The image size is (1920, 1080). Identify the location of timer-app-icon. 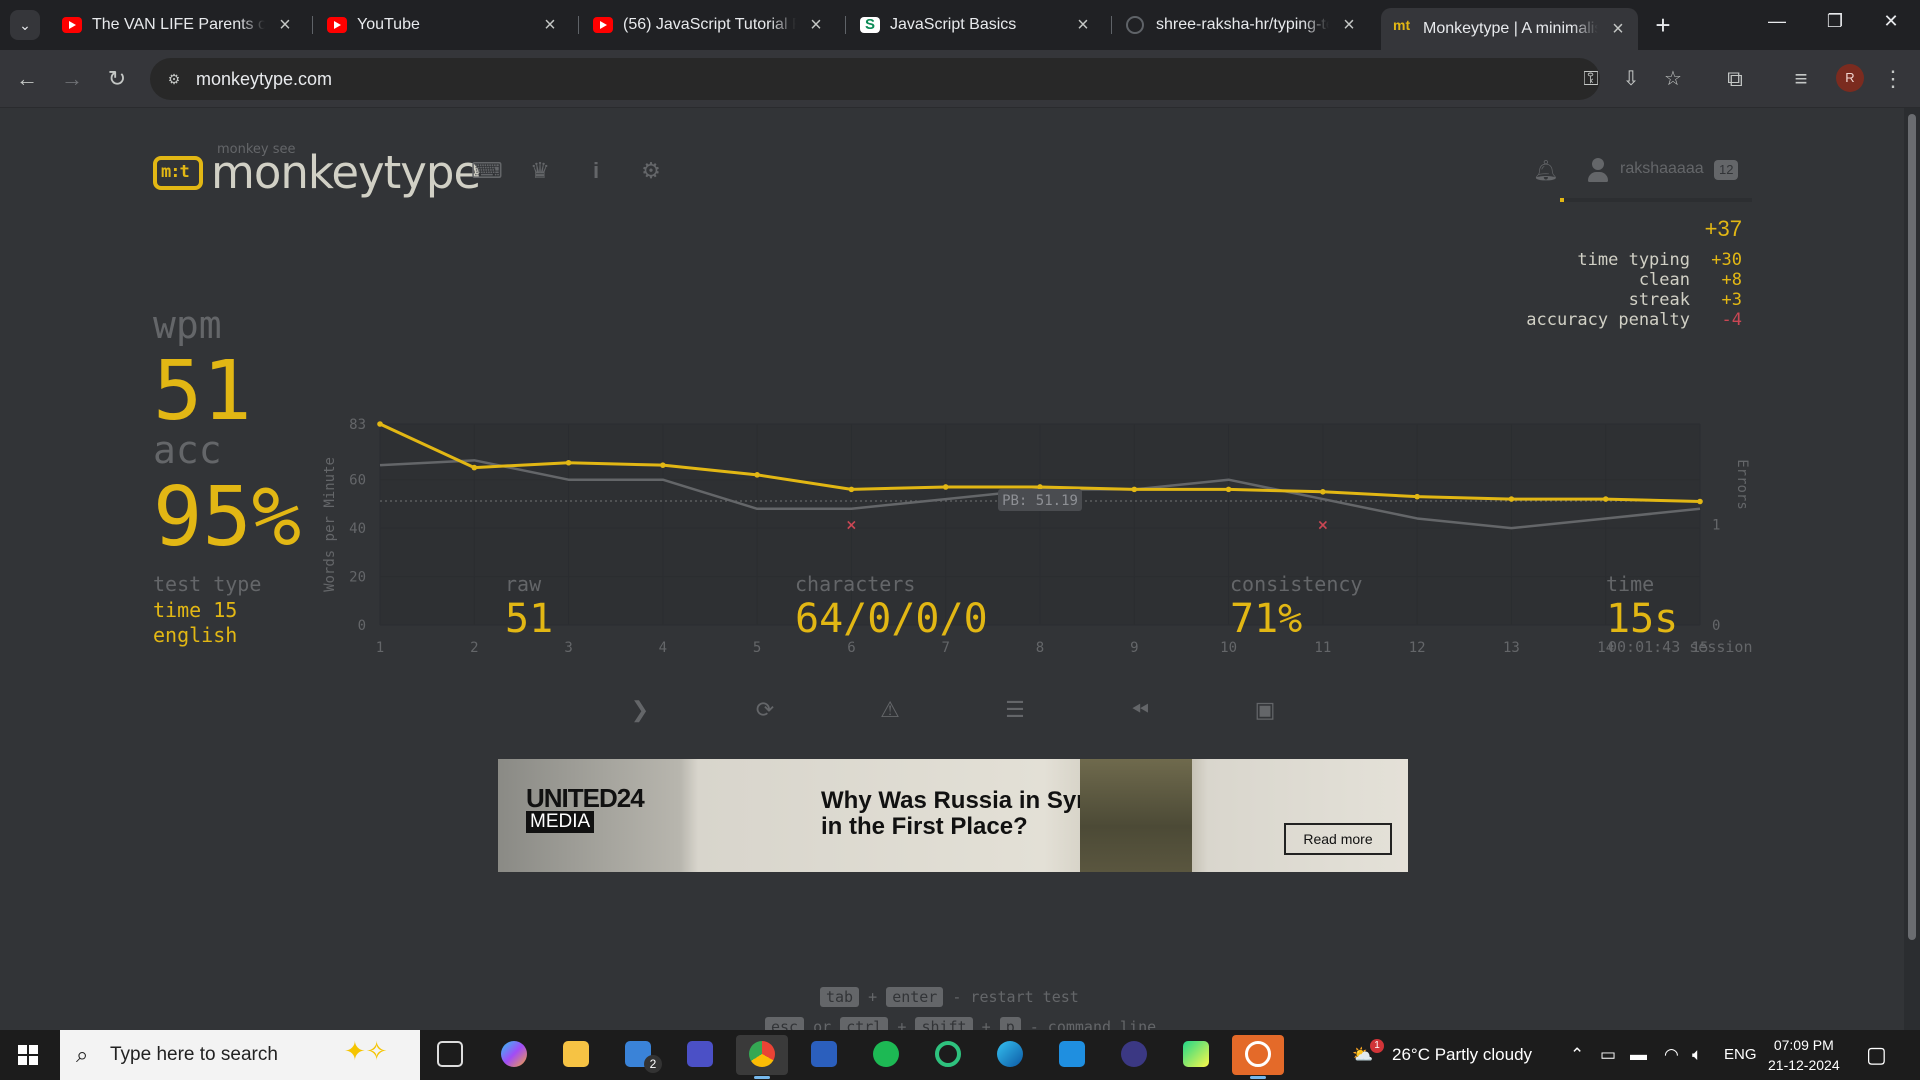
(1258, 1057).